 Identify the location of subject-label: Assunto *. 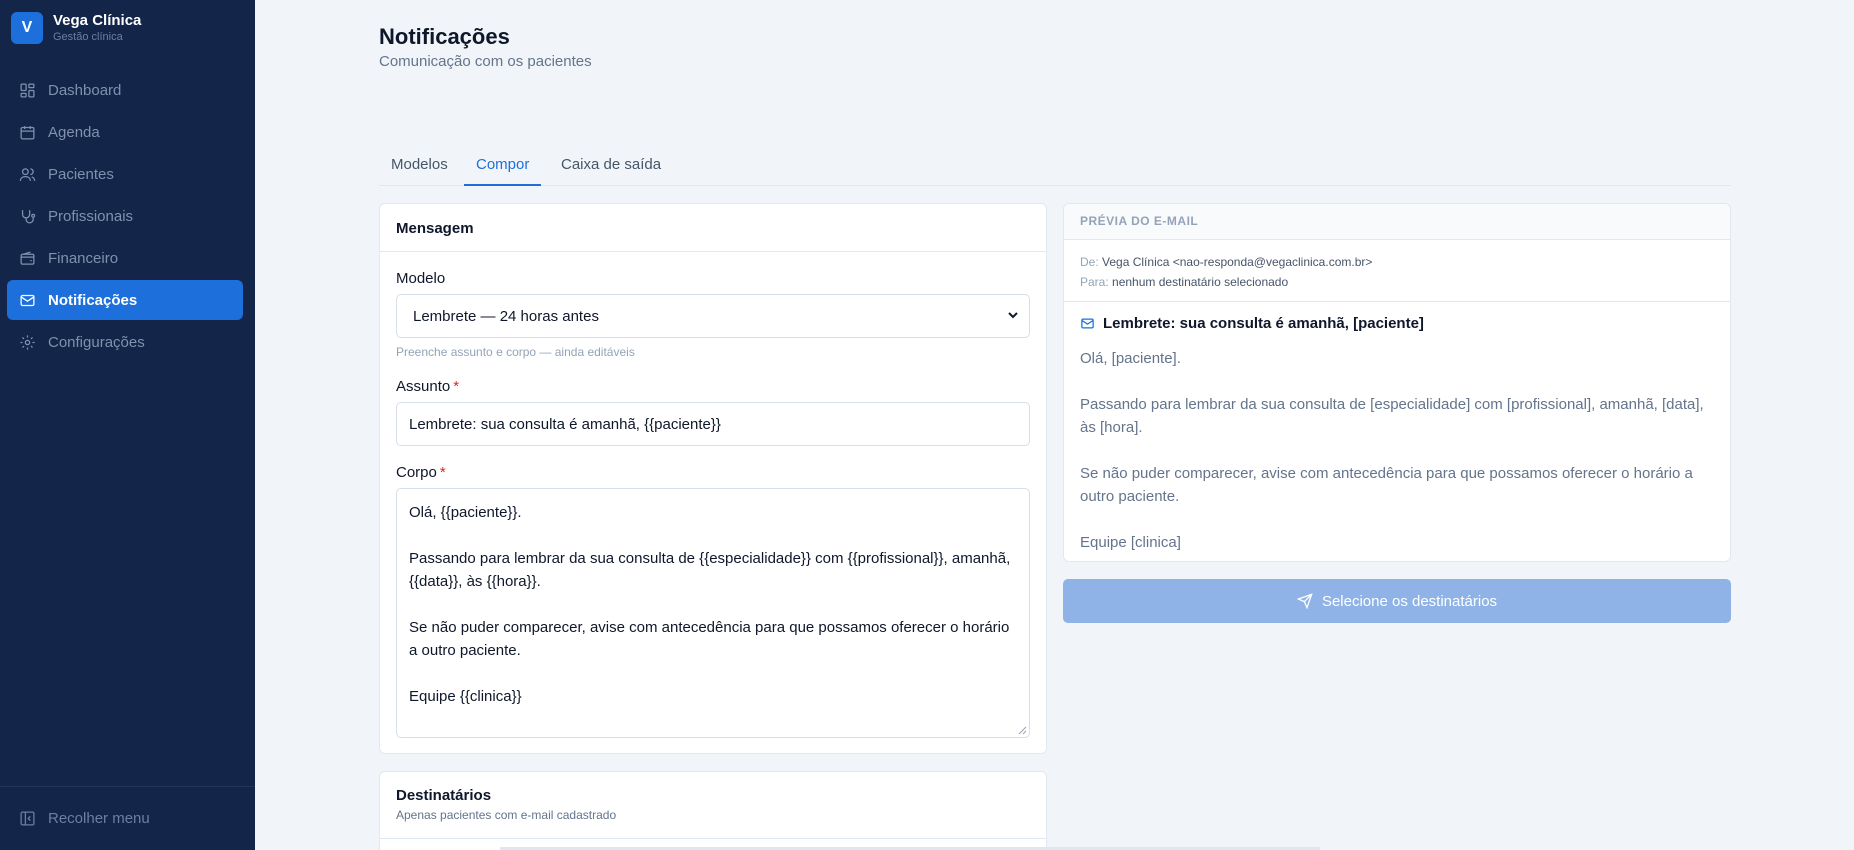
(427, 386).